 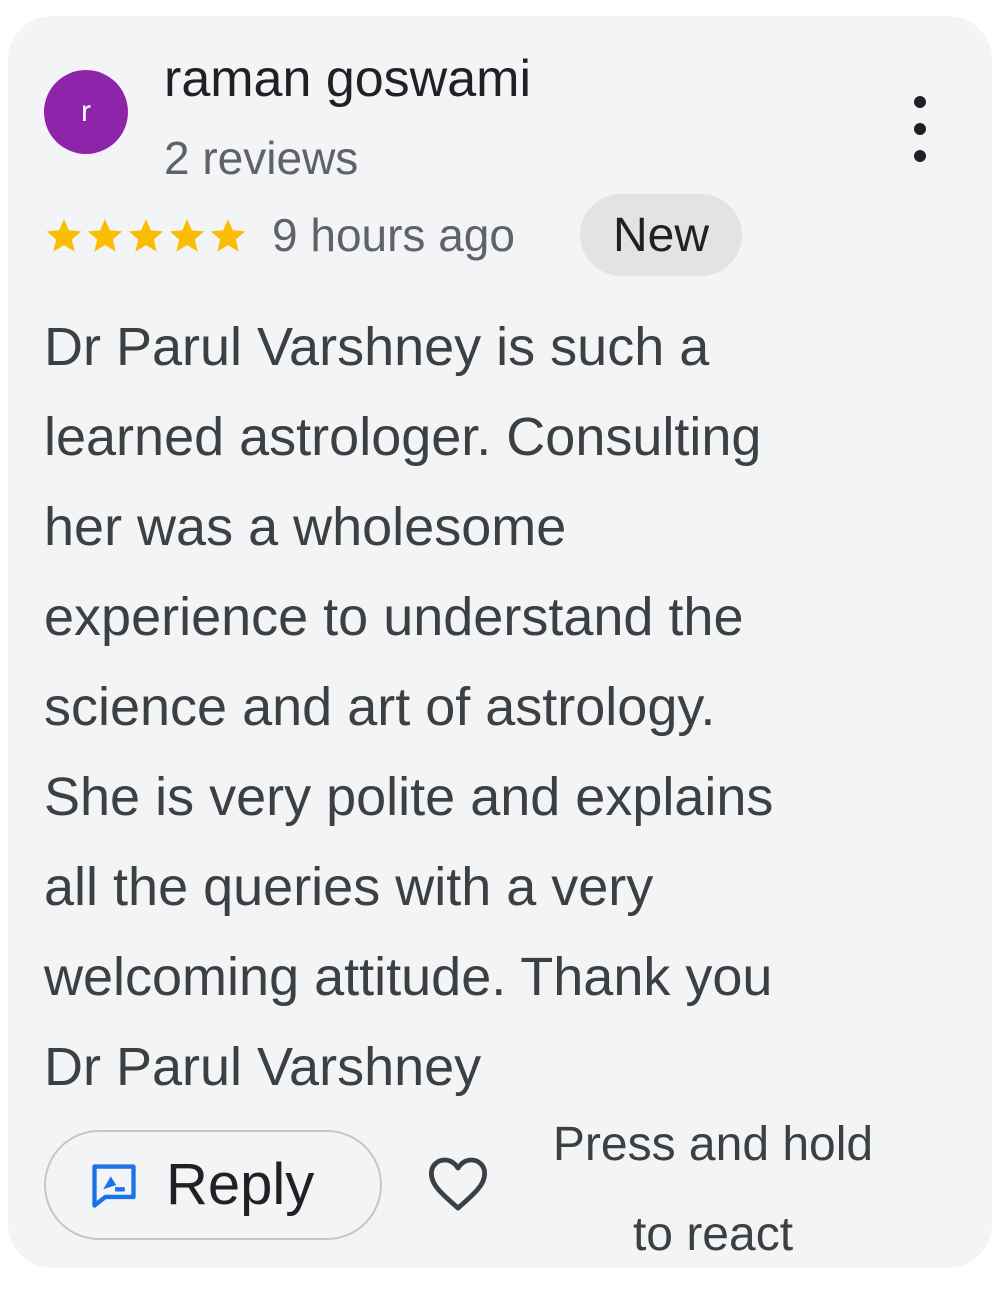 I want to click on heart-outline-icon, so click(x=458, y=1184).